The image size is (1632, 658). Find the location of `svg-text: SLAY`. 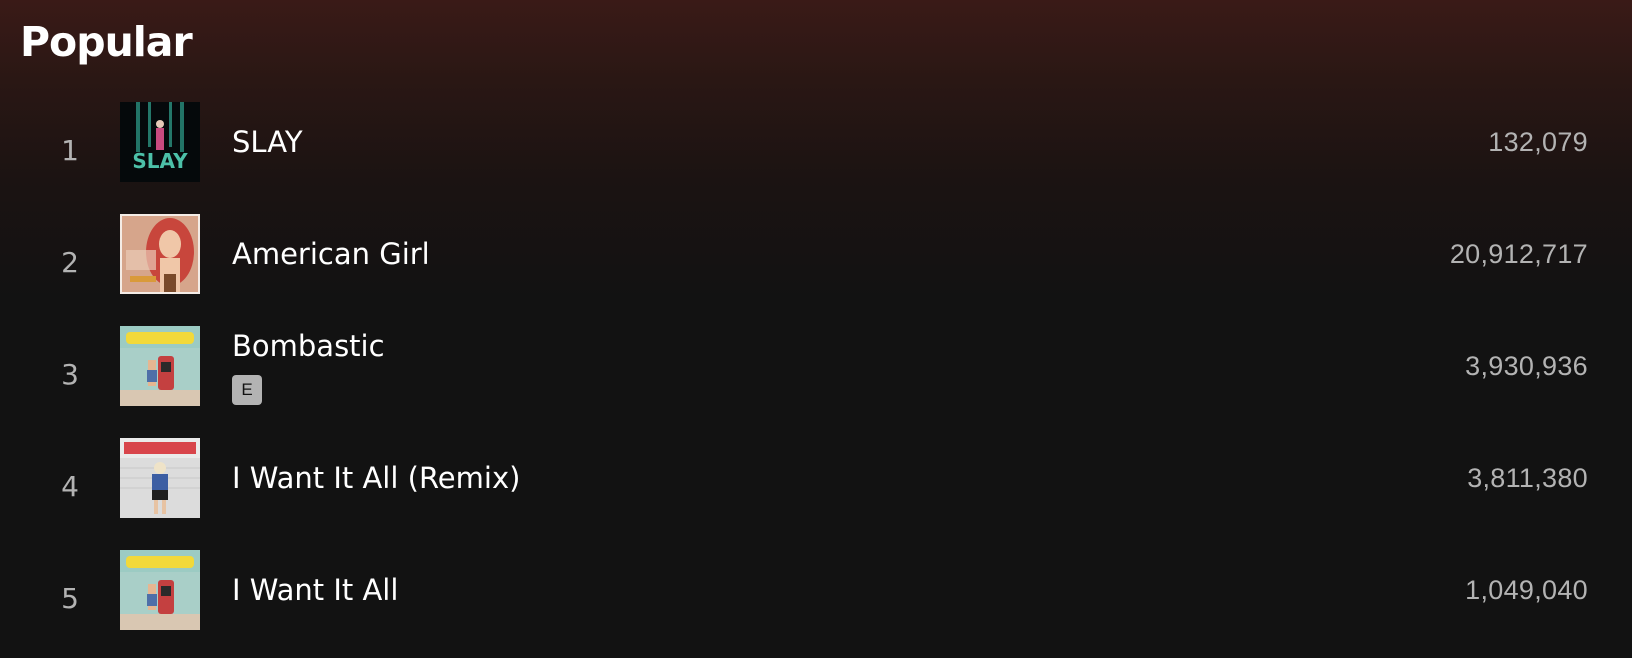

svg-text: SLAY is located at coordinates (160, 161).